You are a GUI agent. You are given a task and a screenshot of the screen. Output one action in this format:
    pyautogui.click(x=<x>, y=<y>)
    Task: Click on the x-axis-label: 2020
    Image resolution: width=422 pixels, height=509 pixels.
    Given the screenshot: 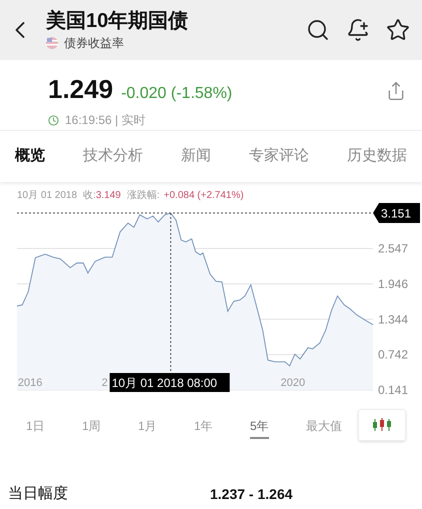 What is the action you would take?
    pyautogui.click(x=293, y=383)
    